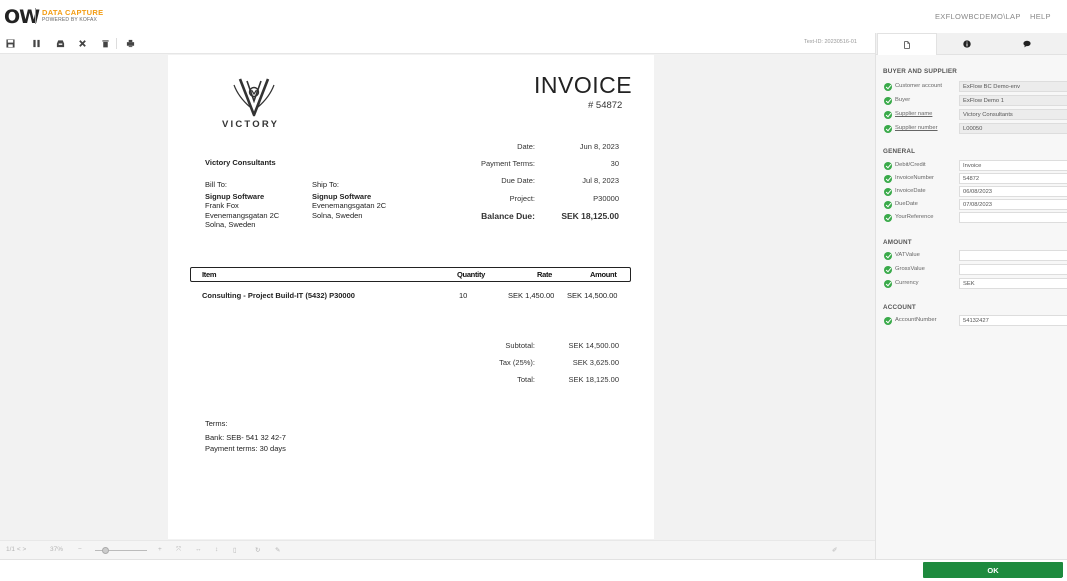 The image size is (1067, 581). I want to click on trash-icon, so click(105, 44).